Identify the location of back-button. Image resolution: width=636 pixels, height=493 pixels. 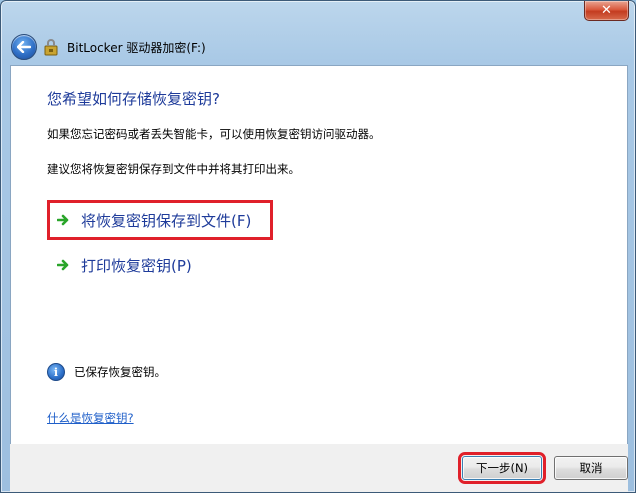
(24, 47).